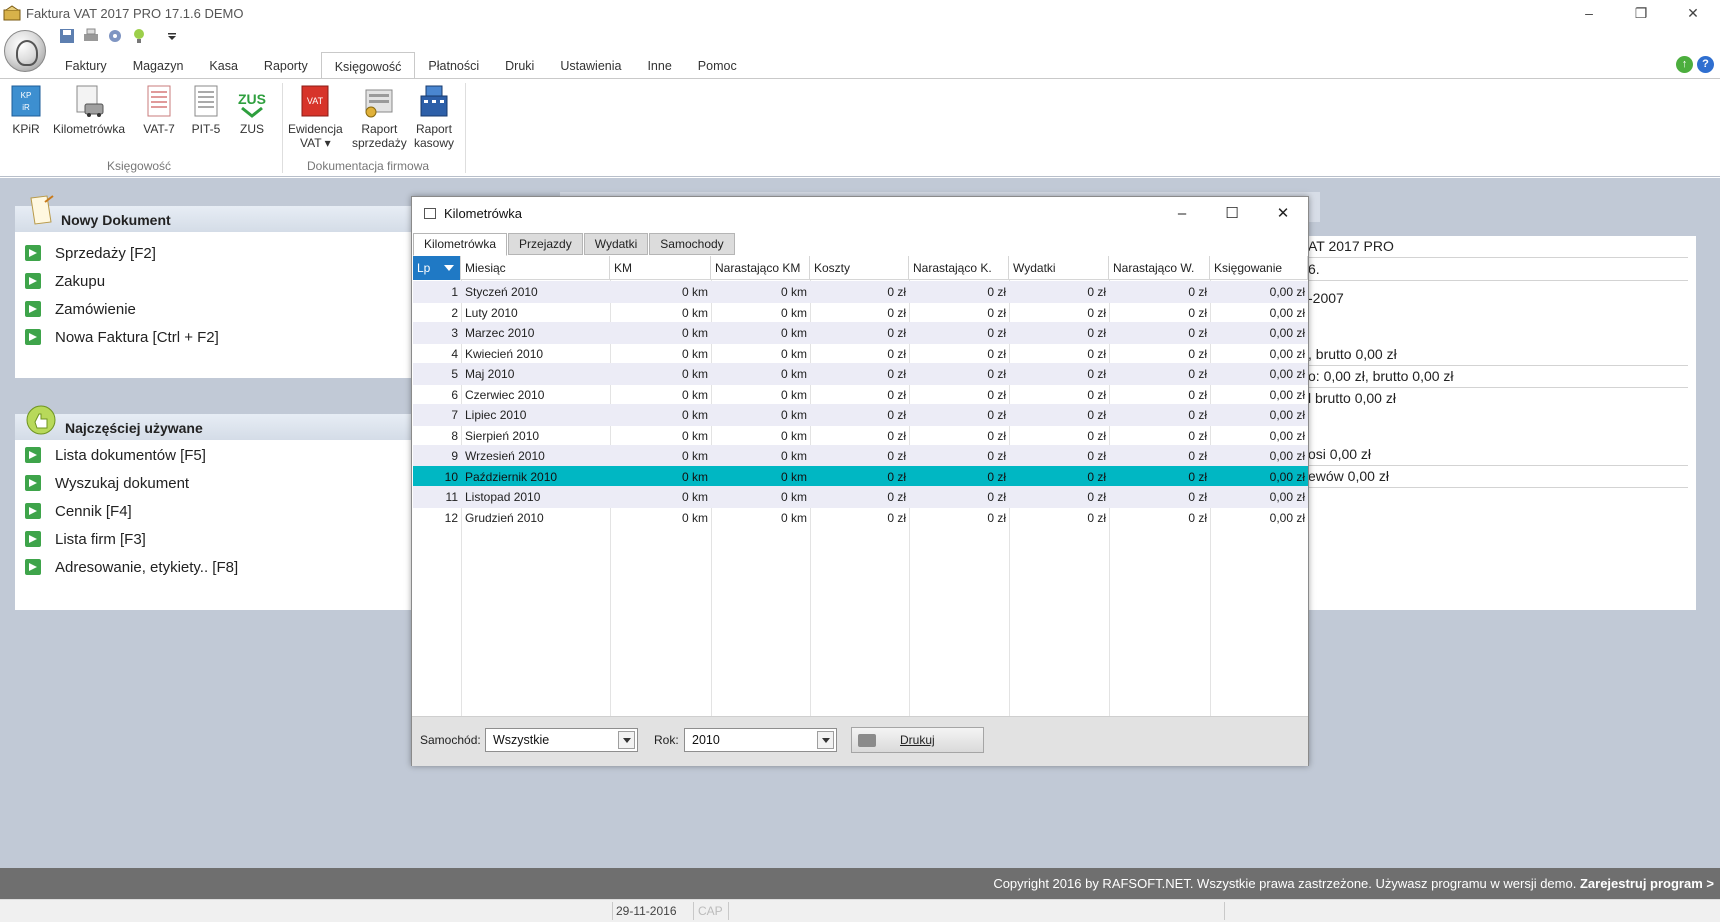  What do you see at coordinates (692, 244) in the screenshot?
I see `tab-samochody: Samochody` at bounding box center [692, 244].